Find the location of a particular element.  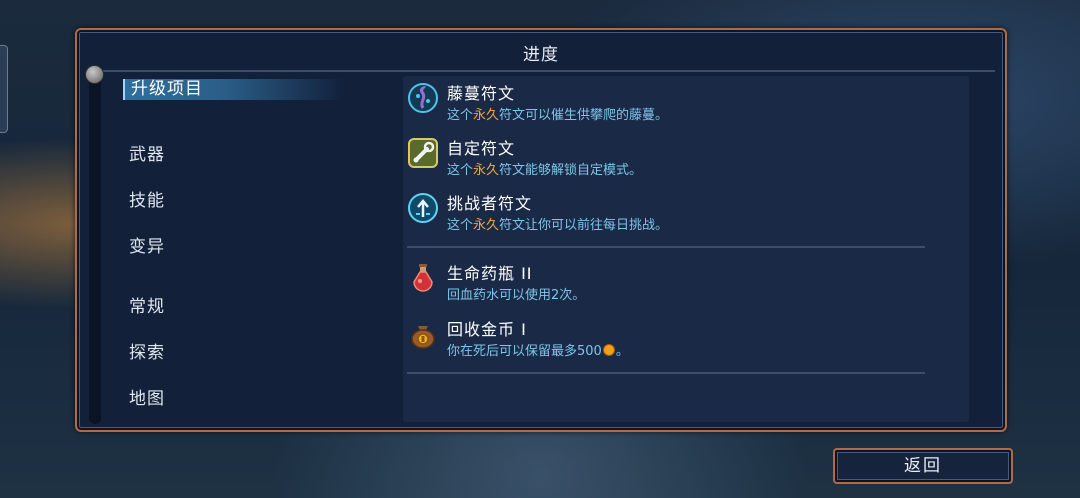

nav-item-map: 地图 is located at coordinates (147, 396).